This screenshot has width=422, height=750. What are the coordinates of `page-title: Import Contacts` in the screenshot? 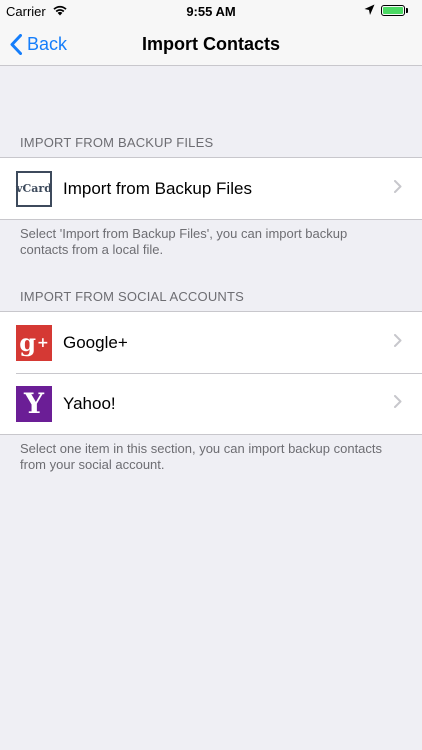 It's located at (210, 44).